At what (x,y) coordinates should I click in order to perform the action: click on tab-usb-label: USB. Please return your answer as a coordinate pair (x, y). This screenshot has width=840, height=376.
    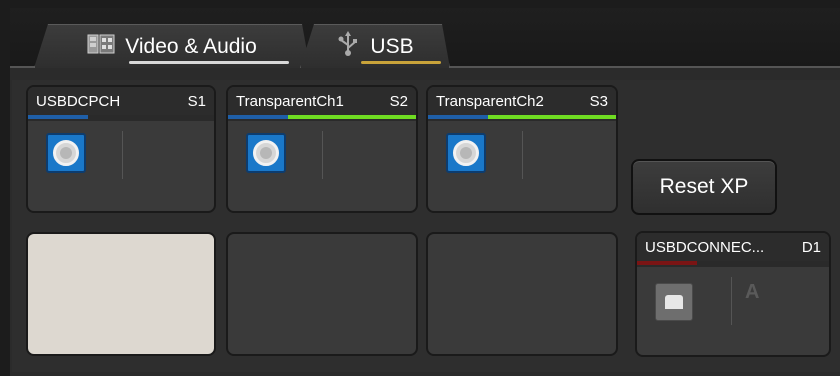
    Looking at the image, I should click on (392, 46).